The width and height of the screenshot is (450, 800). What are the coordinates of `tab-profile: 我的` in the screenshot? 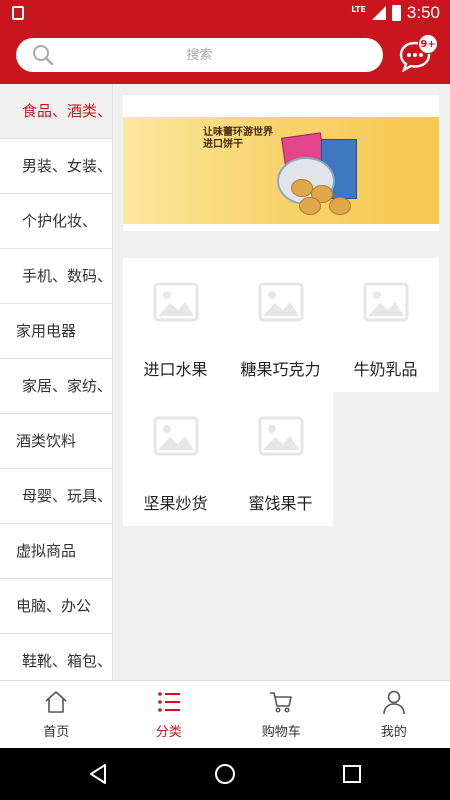 It's located at (394, 714).